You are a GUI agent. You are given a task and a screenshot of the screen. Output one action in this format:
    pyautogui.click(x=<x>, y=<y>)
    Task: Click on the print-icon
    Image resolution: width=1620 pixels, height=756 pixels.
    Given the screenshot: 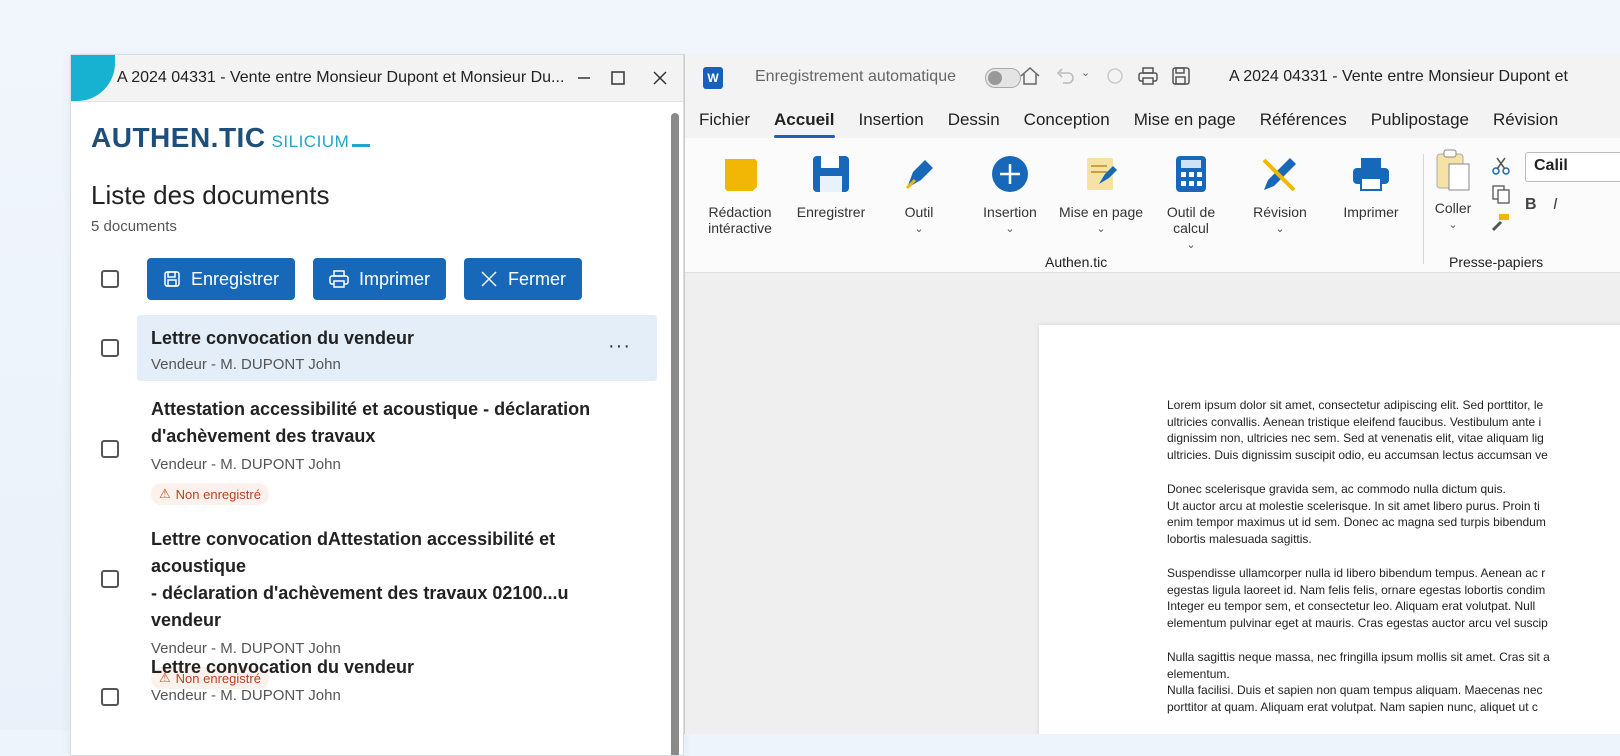 What is the action you would take?
    pyautogui.click(x=1148, y=76)
    